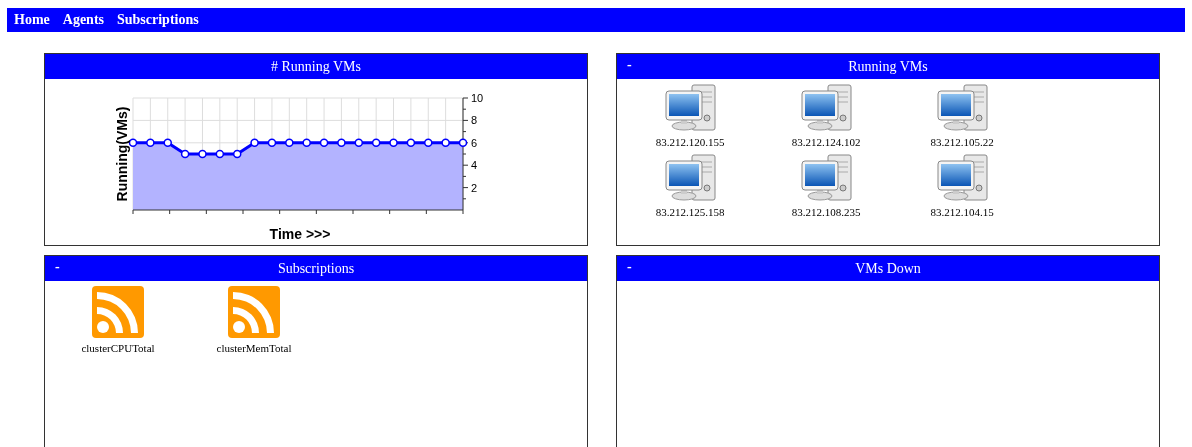  What do you see at coordinates (118, 348) in the screenshot?
I see `feed-label: clusterCPUTotal` at bounding box center [118, 348].